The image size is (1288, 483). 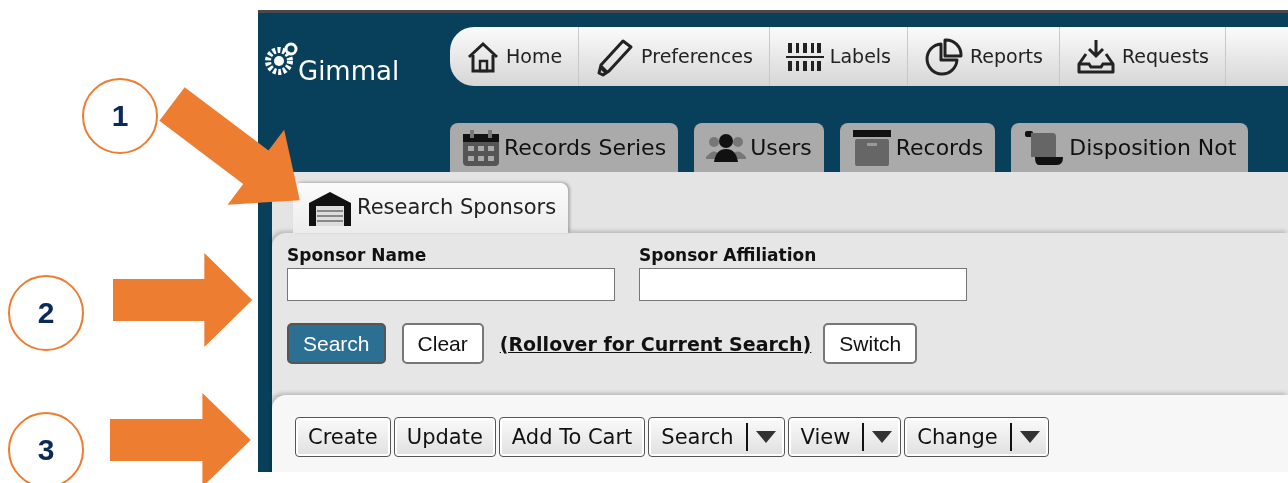 What do you see at coordinates (564, 147) in the screenshot?
I see `module-tab: Records Series` at bounding box center [564, 147].